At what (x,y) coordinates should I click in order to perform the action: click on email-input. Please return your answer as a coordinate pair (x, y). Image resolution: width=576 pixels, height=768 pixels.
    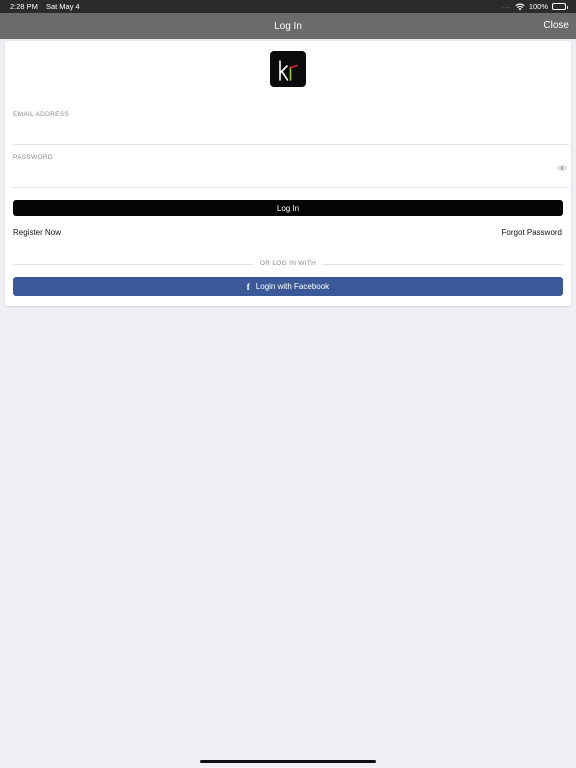
    Looking at the image, I should click on (278, 131).